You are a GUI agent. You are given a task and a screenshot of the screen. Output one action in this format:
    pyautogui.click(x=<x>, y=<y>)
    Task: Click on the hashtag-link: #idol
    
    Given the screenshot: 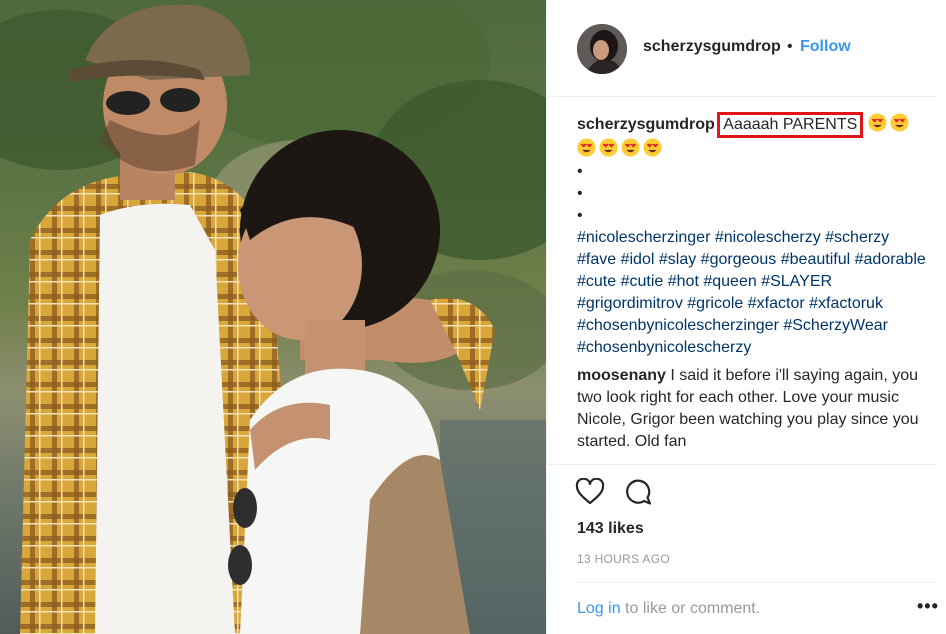 What is the action you would take?
    pyautogui.click(x=638, y=259)
    